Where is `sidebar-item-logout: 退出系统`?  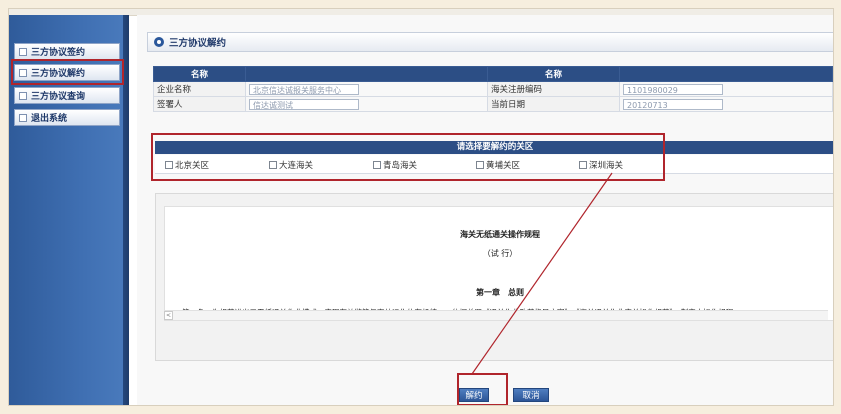 sidebar-item-logout: 退出系统 is located at coordinates (67, 117).